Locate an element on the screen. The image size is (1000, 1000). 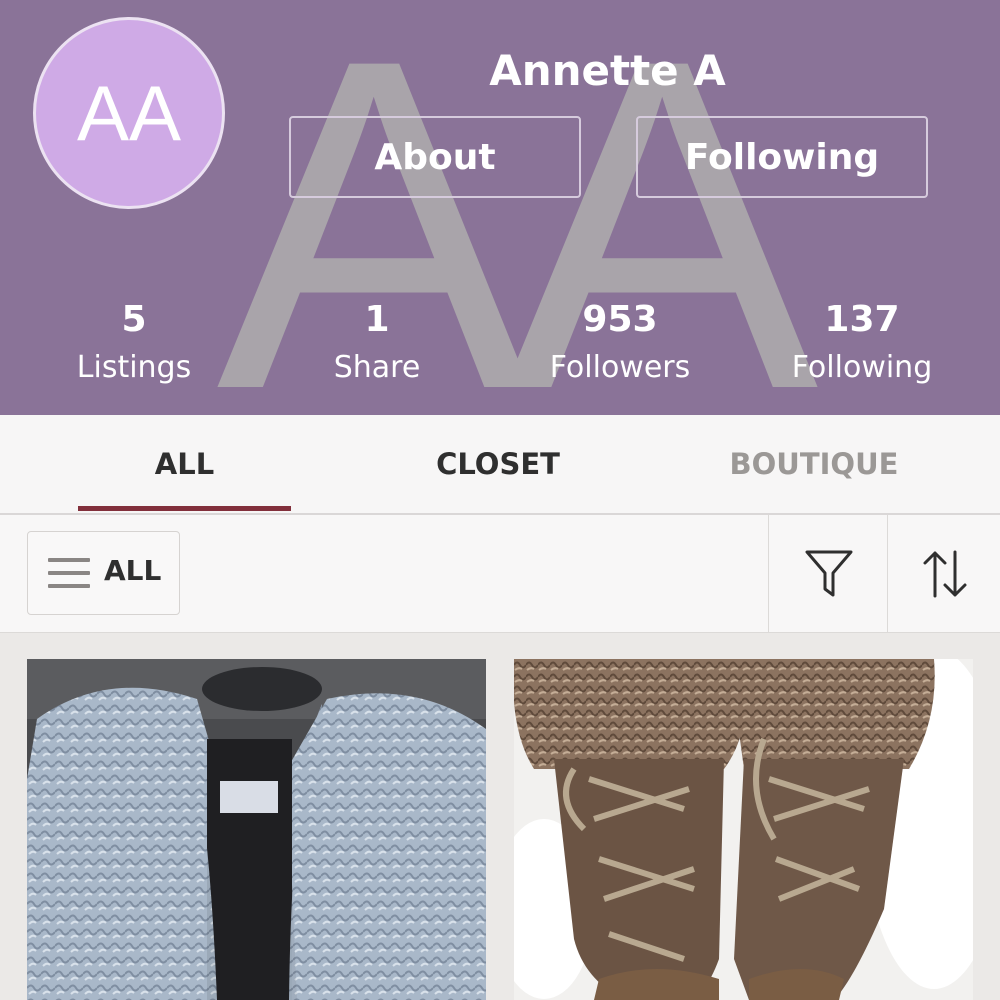
stat-listings-label: Listings is located at coordinates (134, 367).